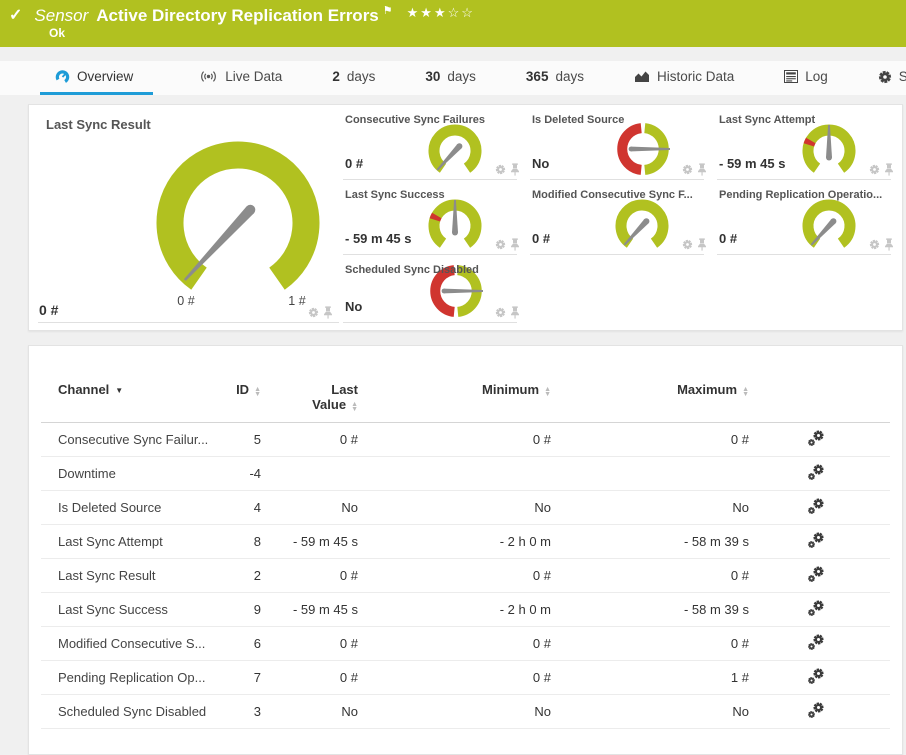  I want to click on column-header-channel: Channel, so click(135, 397).